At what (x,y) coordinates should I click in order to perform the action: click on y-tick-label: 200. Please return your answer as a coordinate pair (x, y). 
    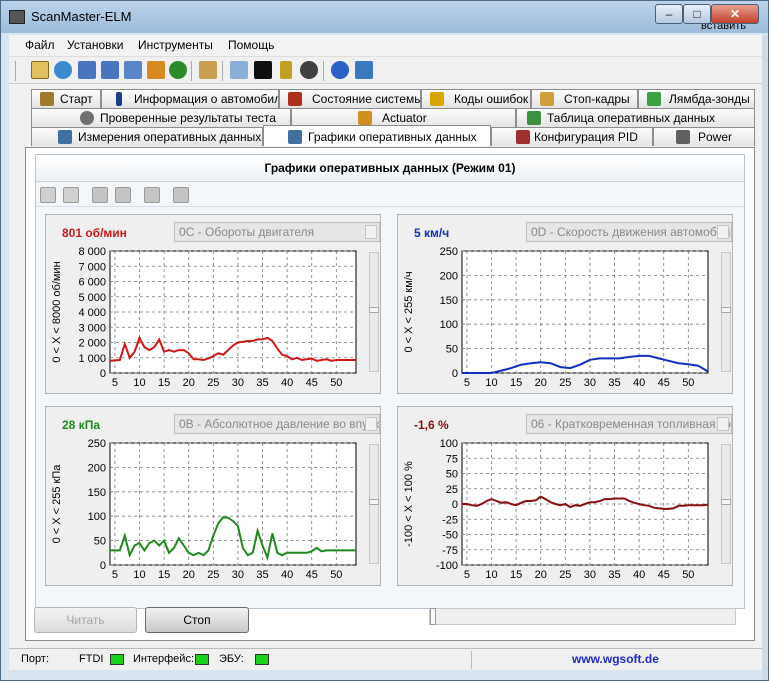
    Looking at the image, I should click on (97, 468).